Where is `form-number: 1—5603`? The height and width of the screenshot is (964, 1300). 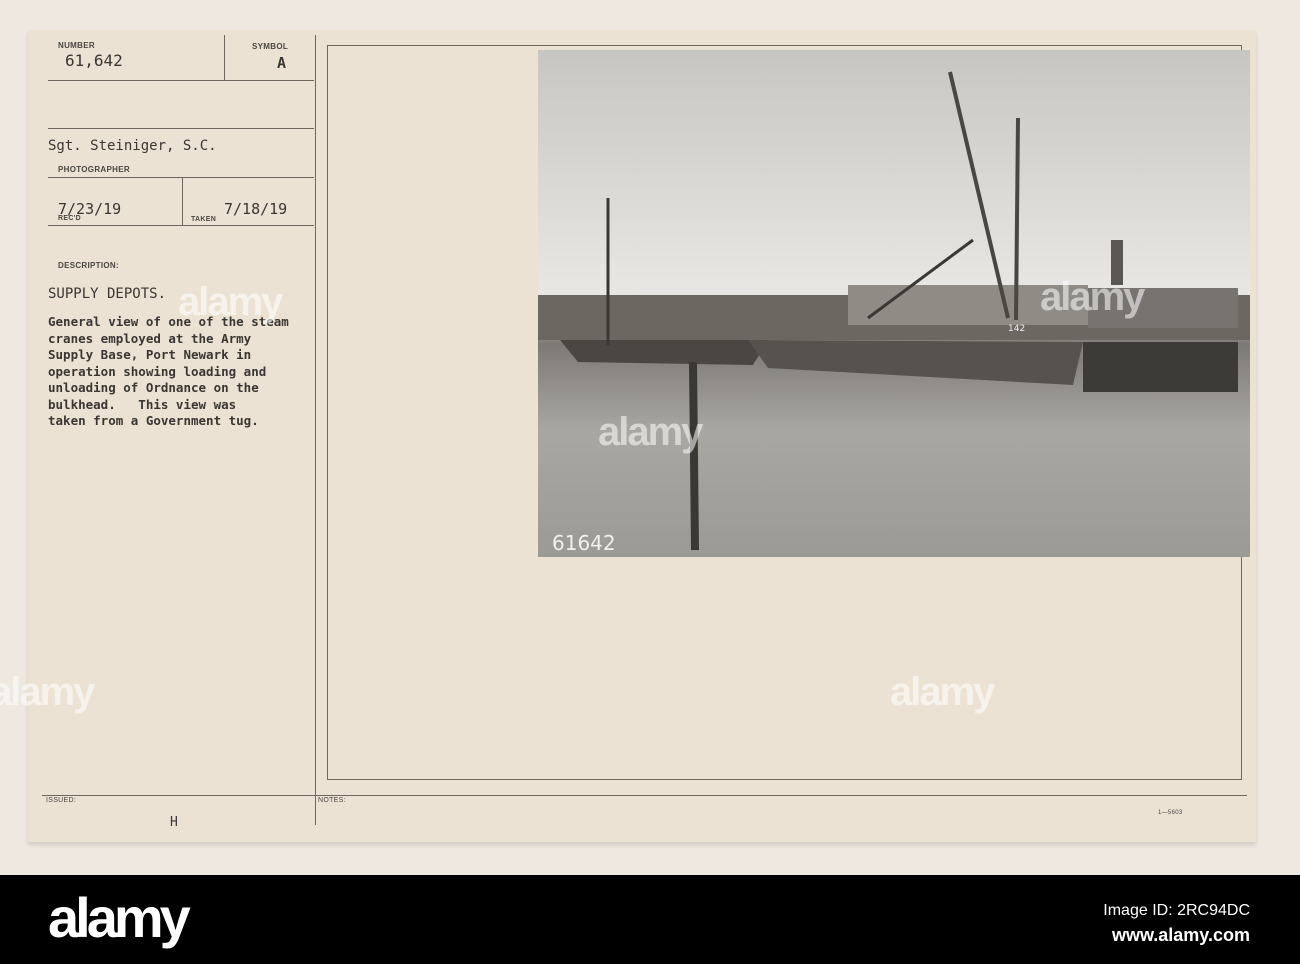
form-number: 1—5603 is located at coordinates (1170, 813).